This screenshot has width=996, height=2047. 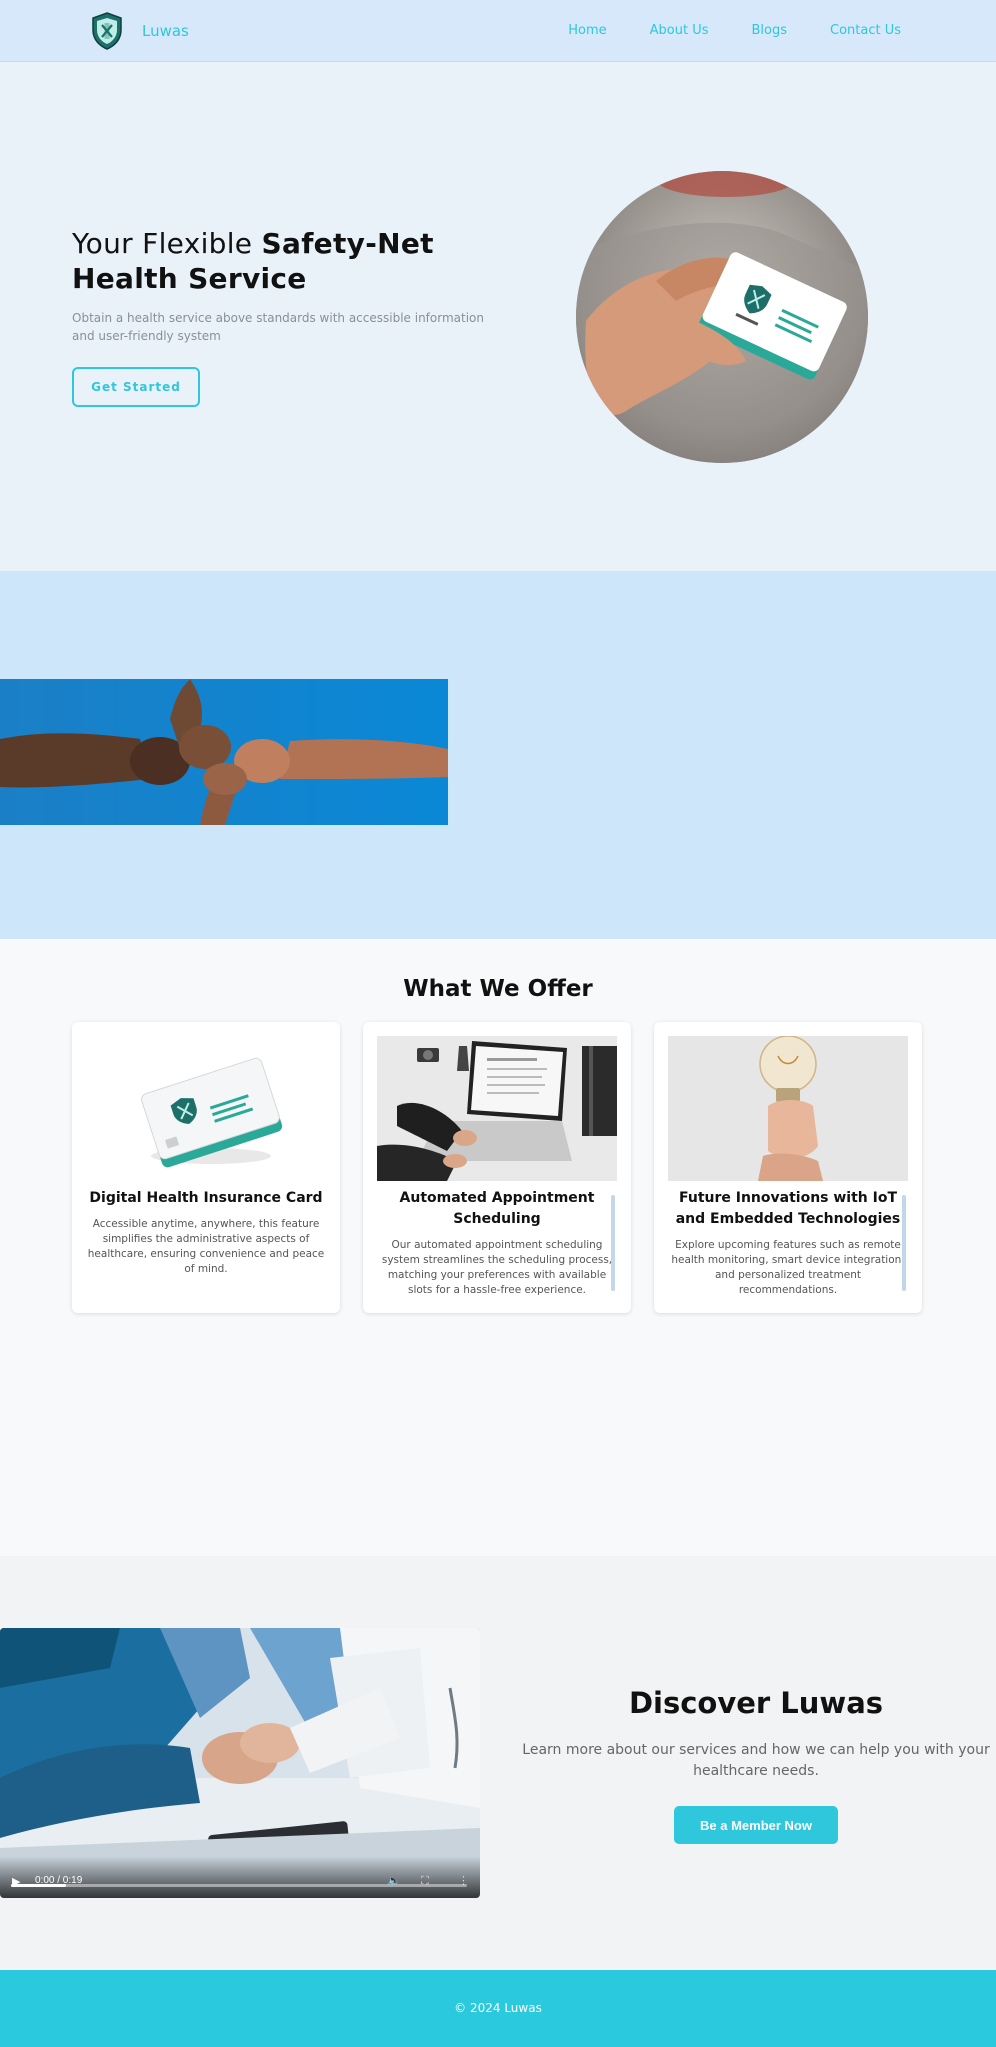 What do you see at coordinates (167, 243) in the screenshot?
I see `hero-title-regular: Your Flexible` at bounding box center [167, 243].